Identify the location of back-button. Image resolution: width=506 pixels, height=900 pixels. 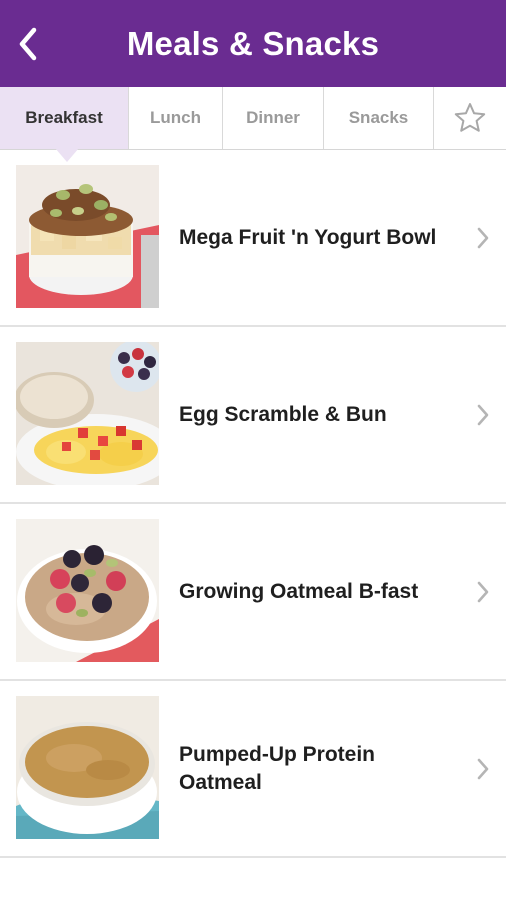
(28, 44).